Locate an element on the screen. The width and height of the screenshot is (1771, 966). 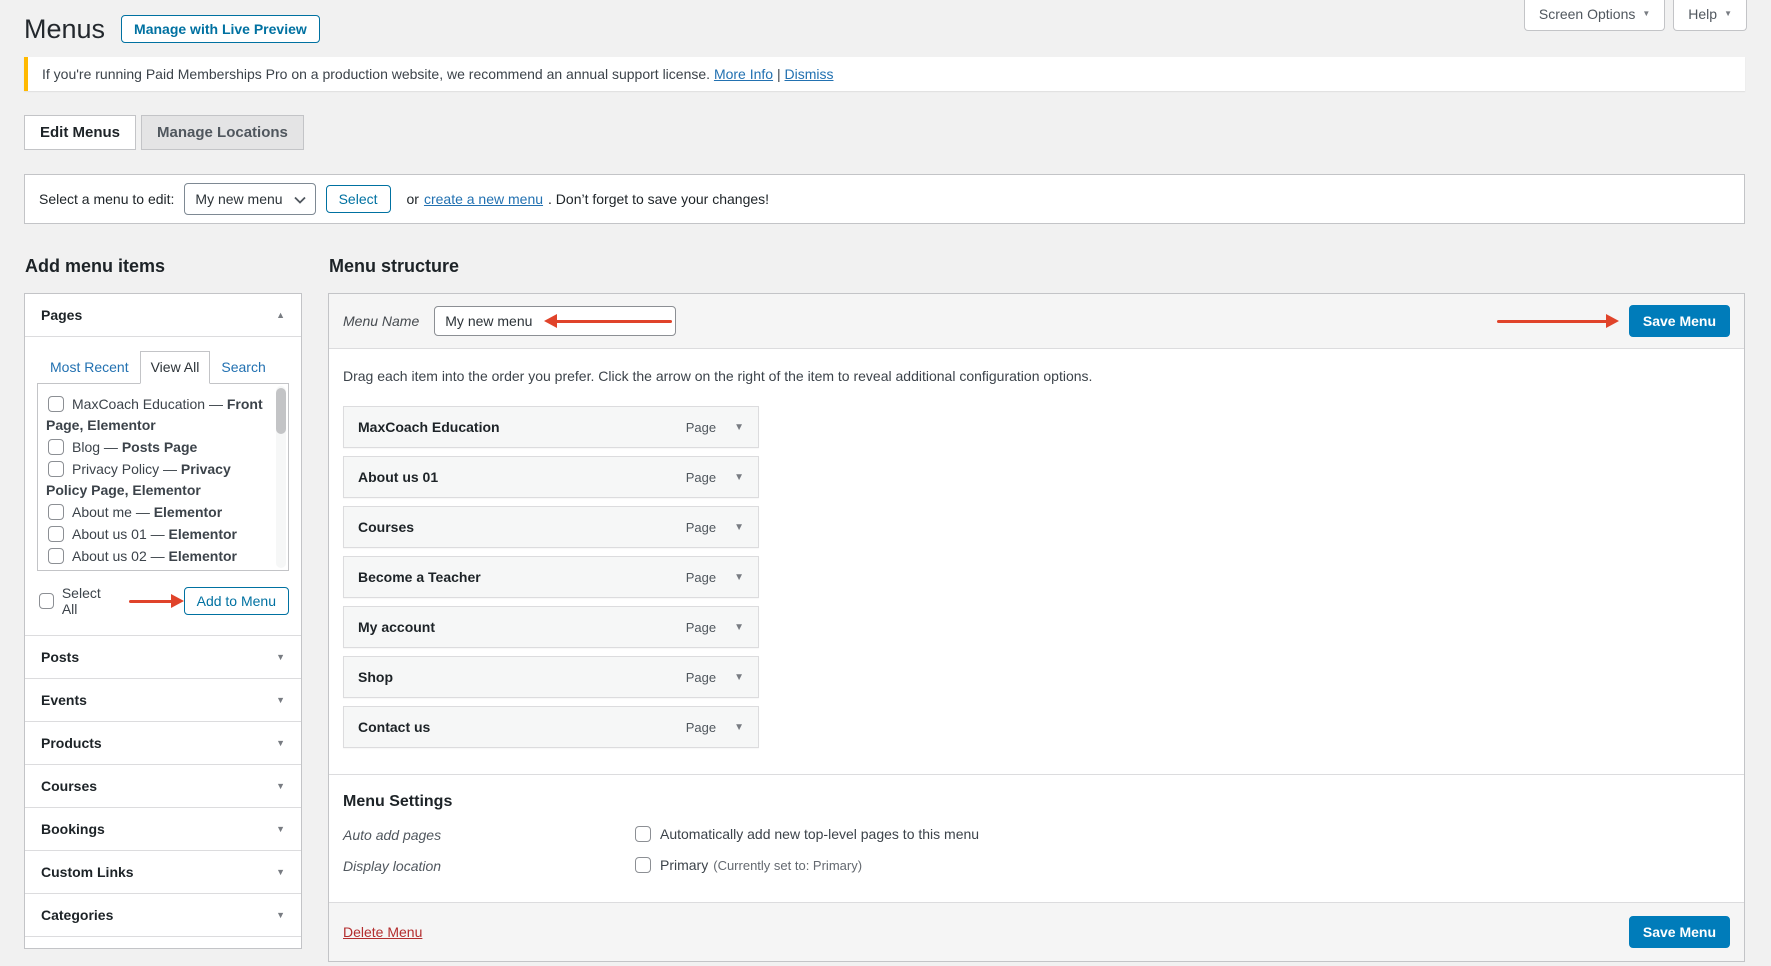
or-text: or is located at coordinates (412, 199).